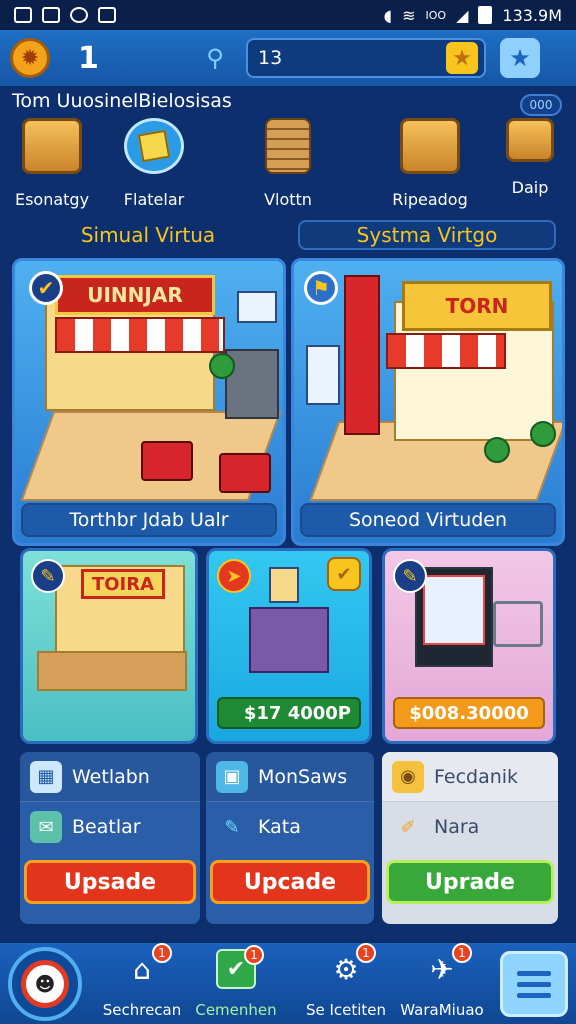  Describe the element at coordinates (520, 58) in the screenshot. I see `favorites-button: ★` at that location.